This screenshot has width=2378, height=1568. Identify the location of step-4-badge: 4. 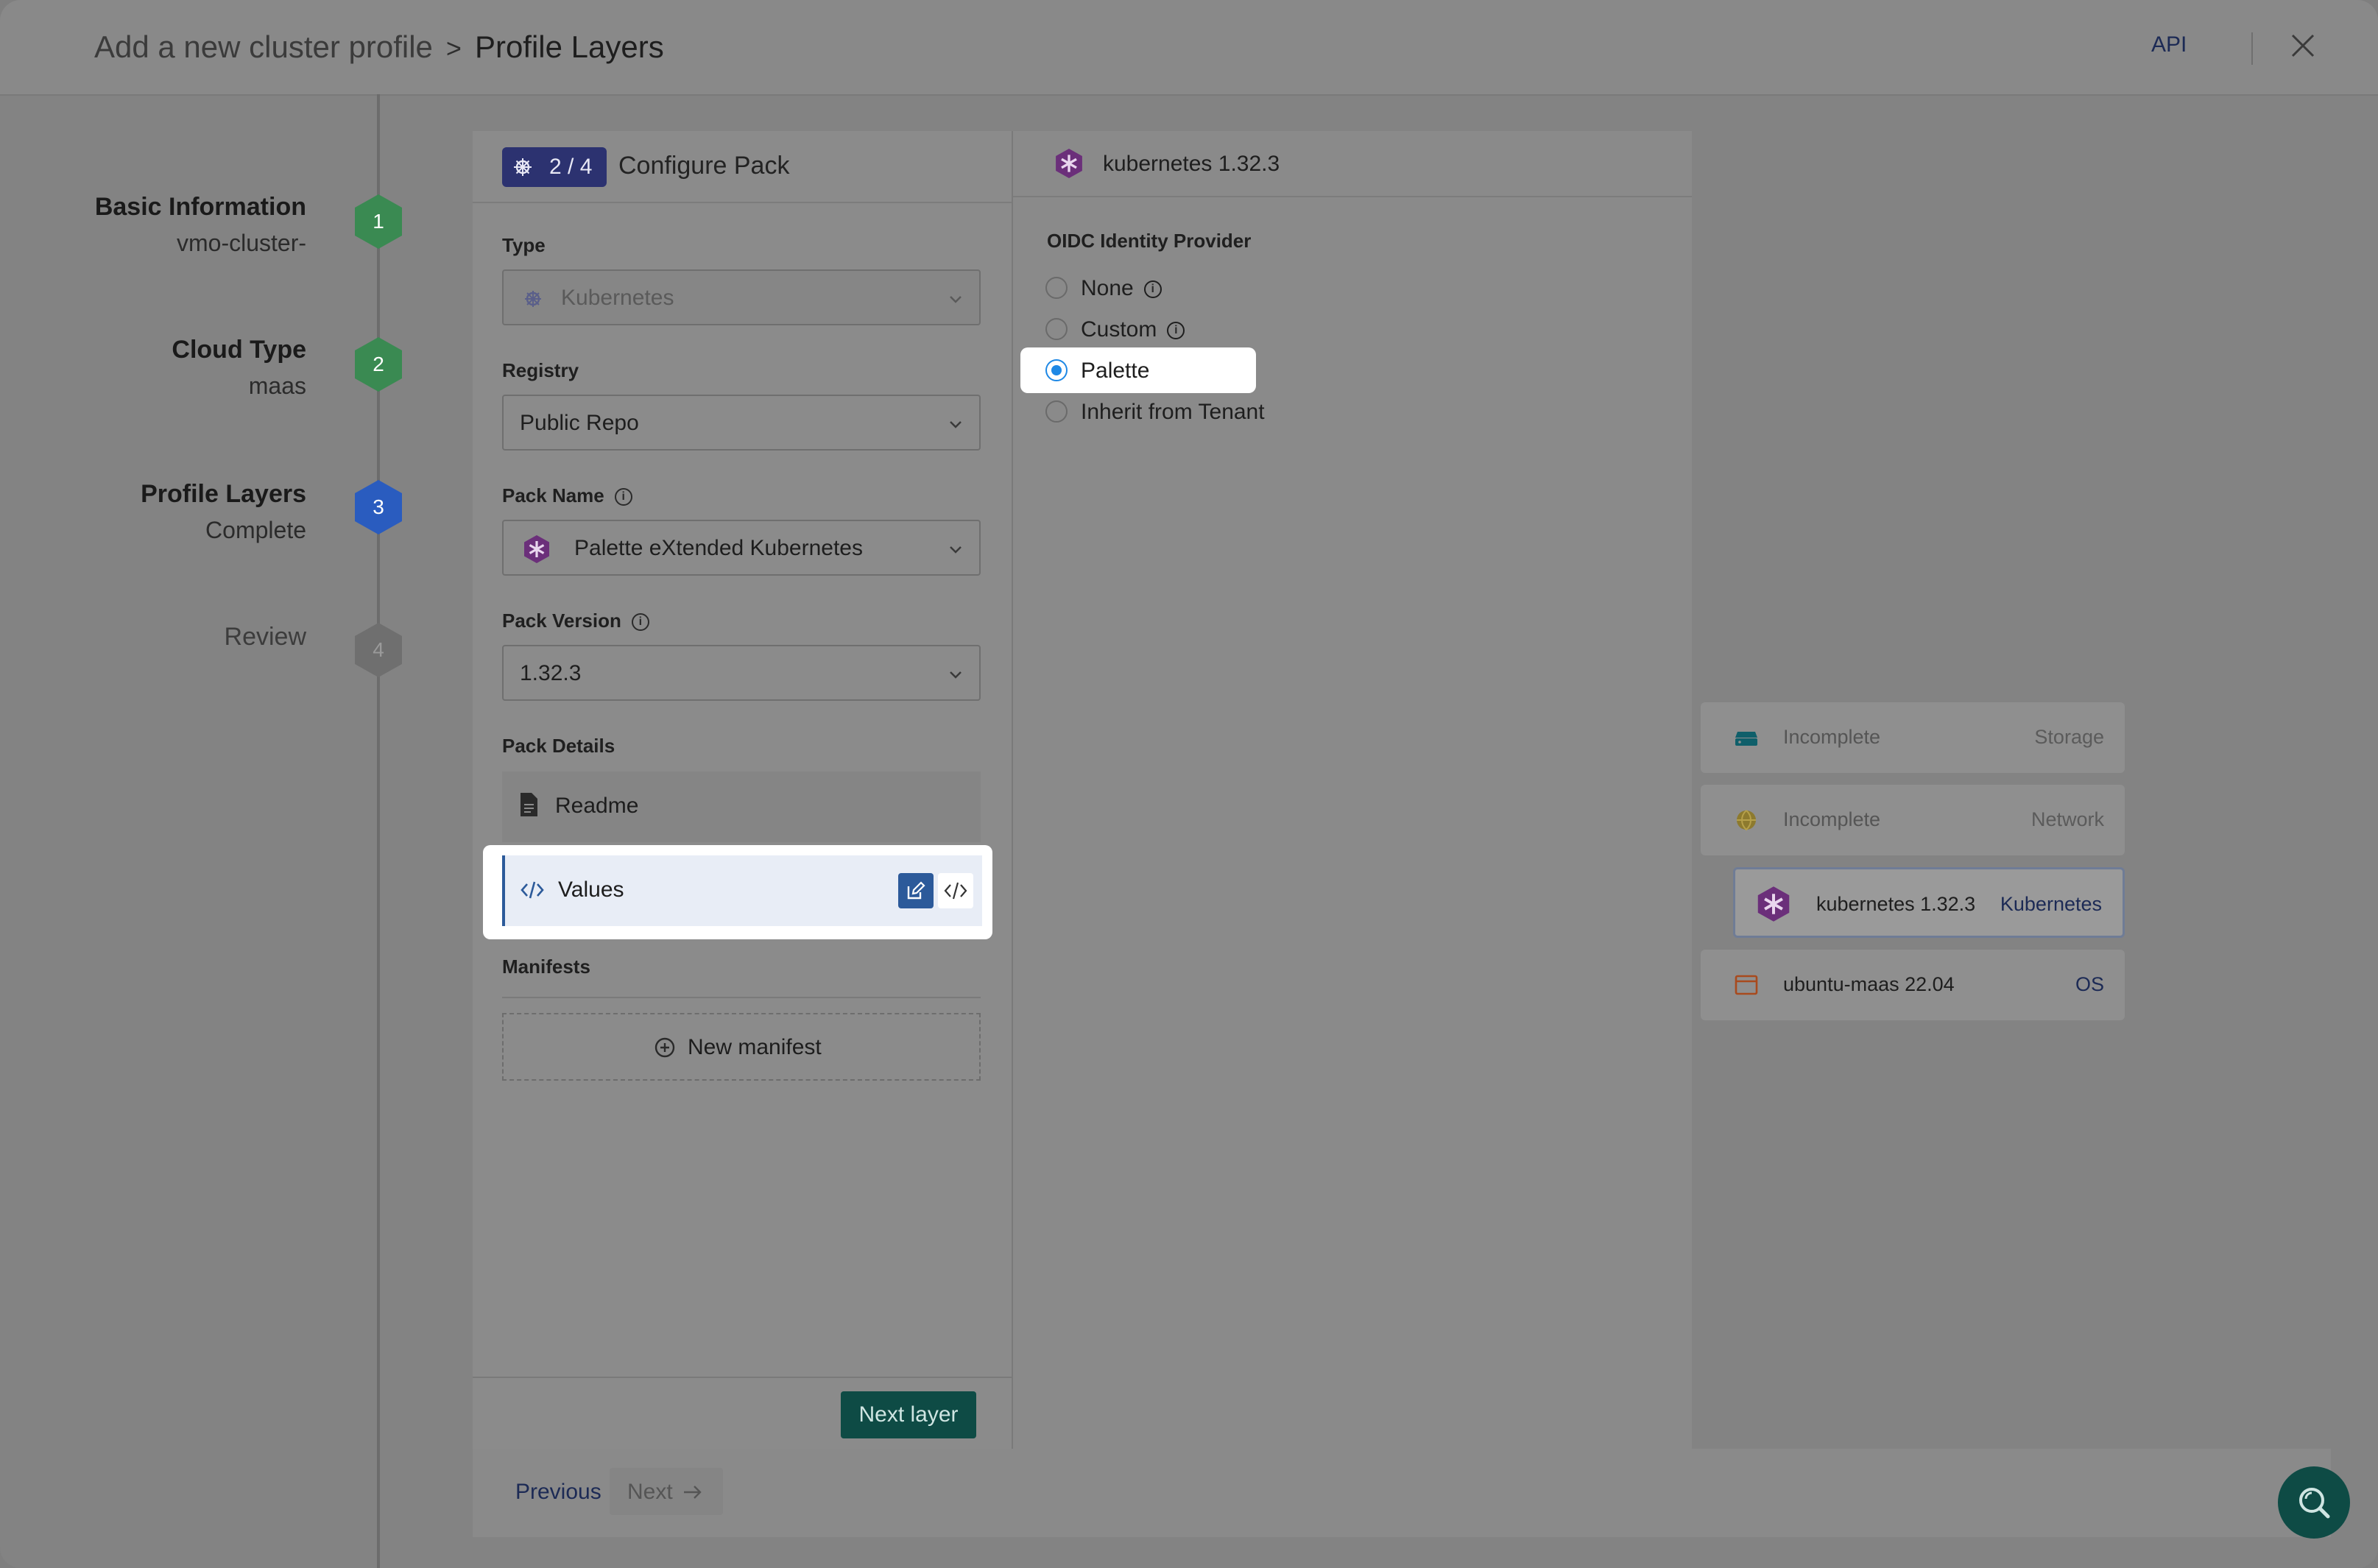
(378, 650).